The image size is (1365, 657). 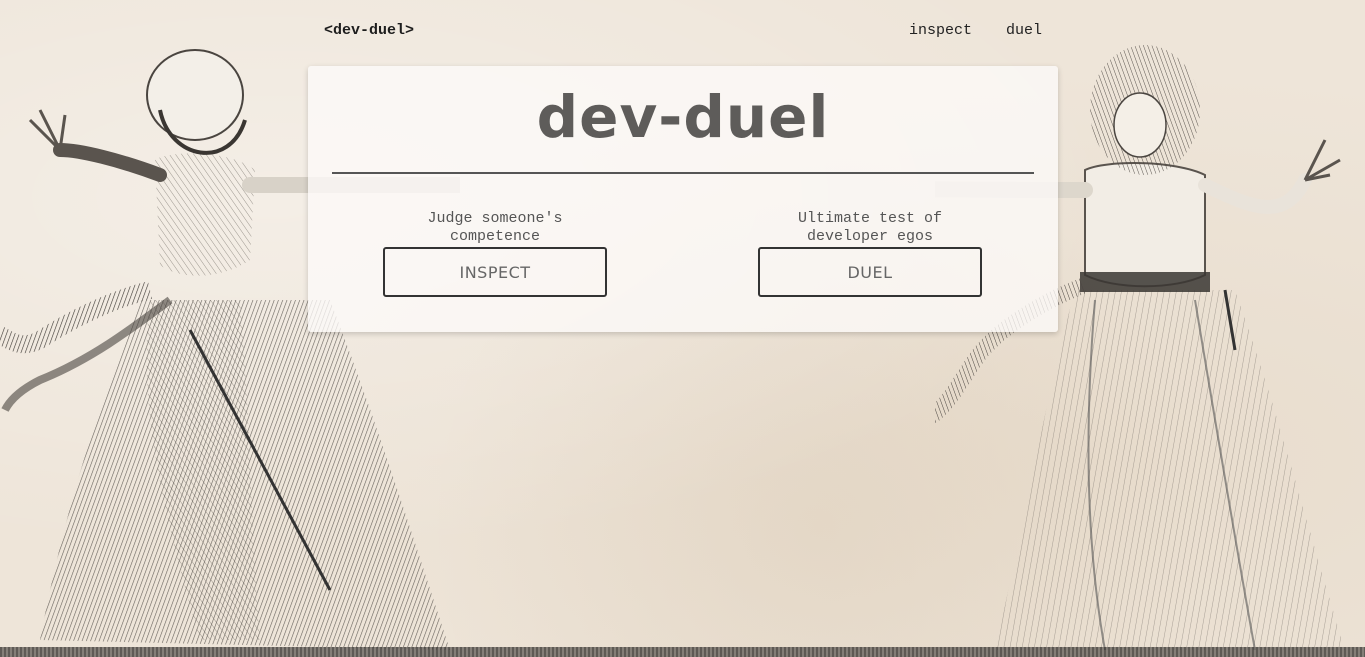 What do you see at coordinates (975, 30) in the screenshot?
I see `nav-links: inspect duel` at bounding box center [975, 30].